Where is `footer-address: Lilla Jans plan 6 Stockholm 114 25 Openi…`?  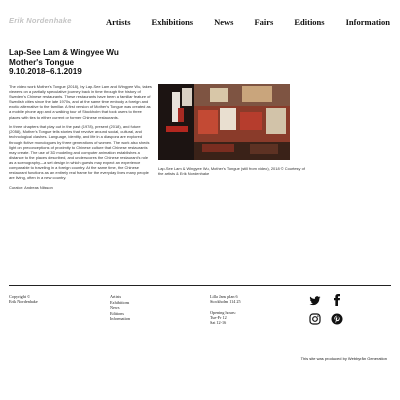
footer-address: Lilla Jans plan 6 Stockholm 114 25 Openi… is located at coordinates (225, 309).